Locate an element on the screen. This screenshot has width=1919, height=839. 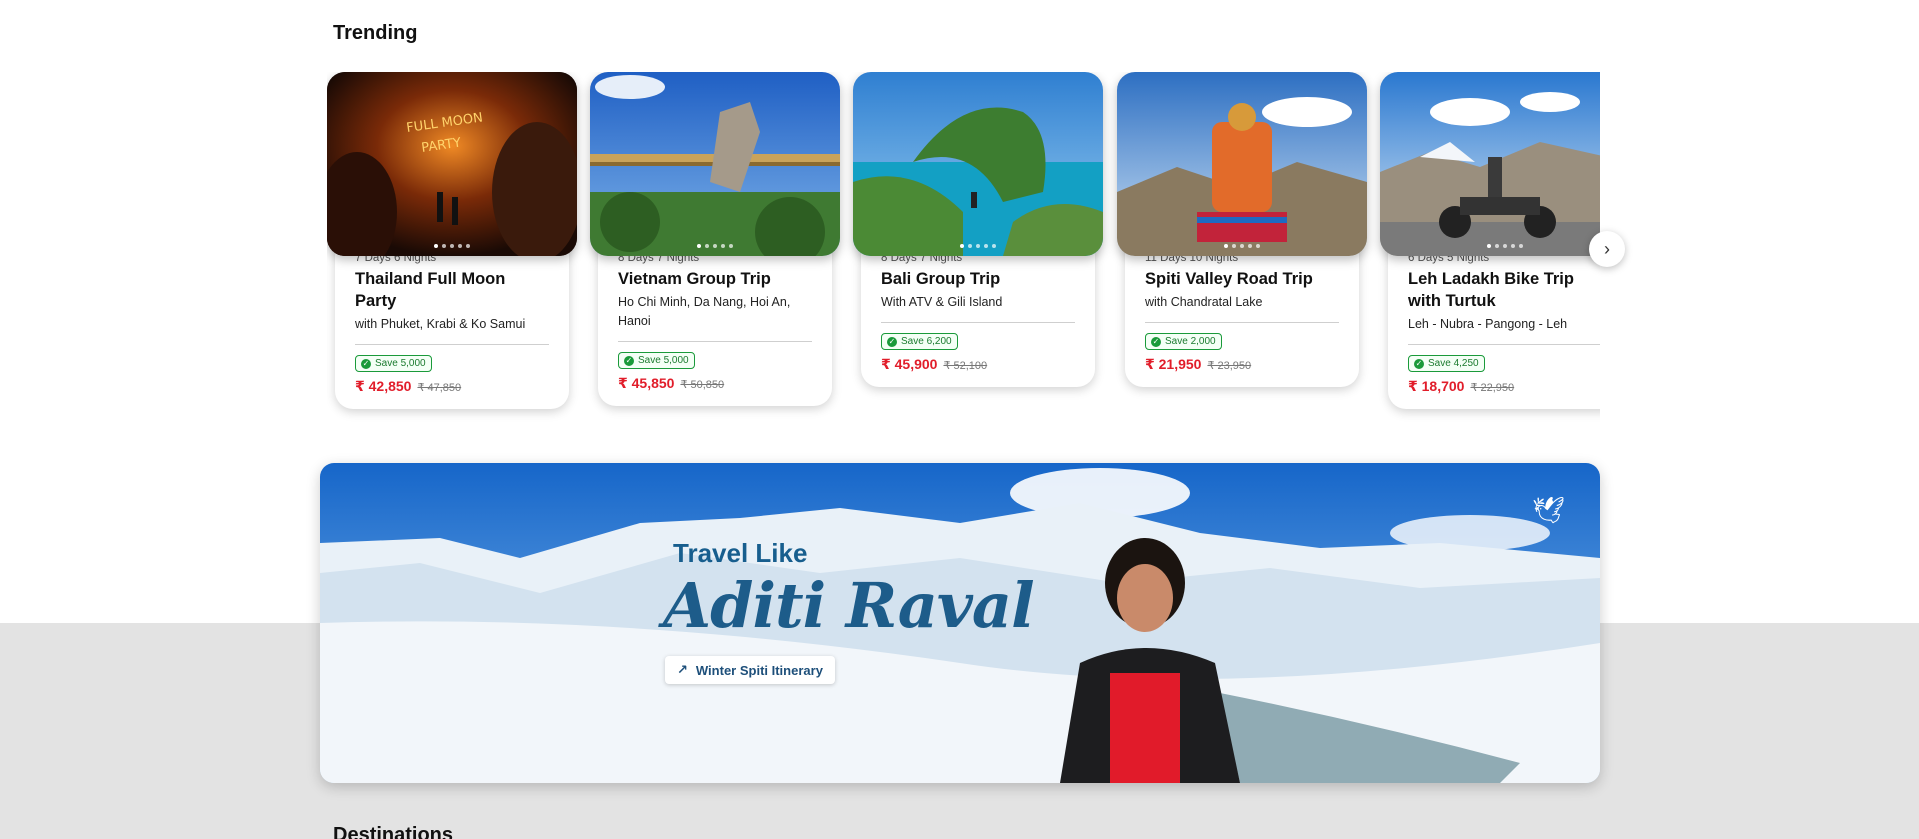
bird-logo-icon: 🕊 is located at coordinates (1549, 510).